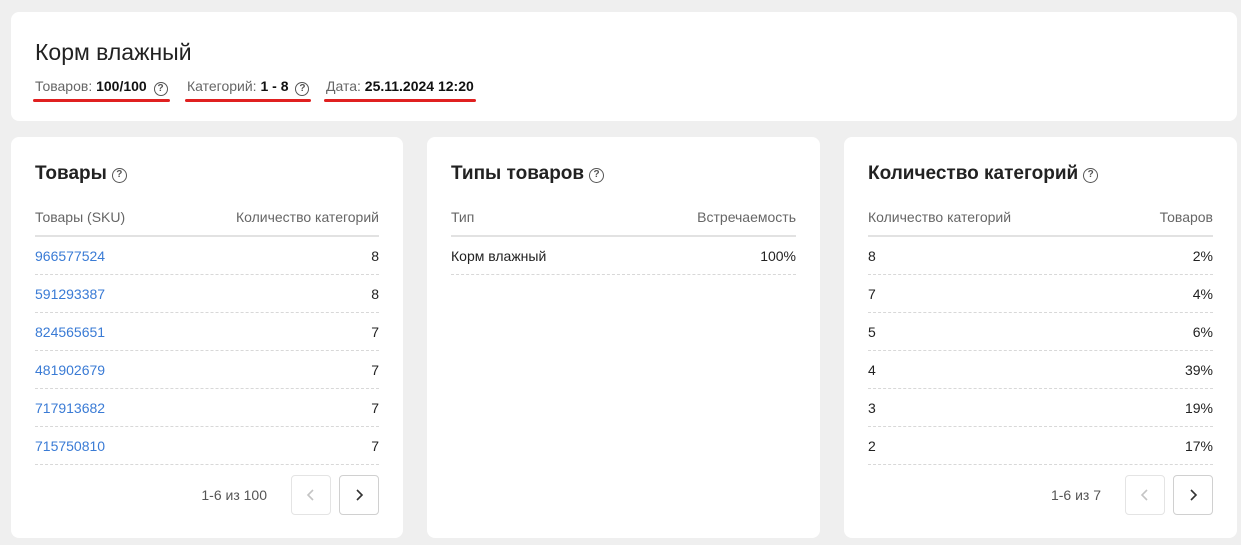  I want to click on stat-categories: Категорий: 1 - 8 ?, so click(248, 90).